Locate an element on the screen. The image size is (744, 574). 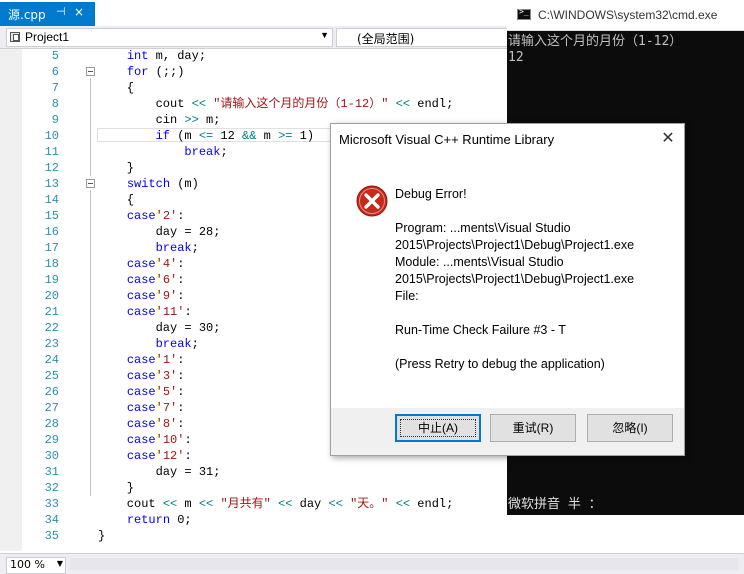
line-number: 17 is located at coordinates (51, 248).